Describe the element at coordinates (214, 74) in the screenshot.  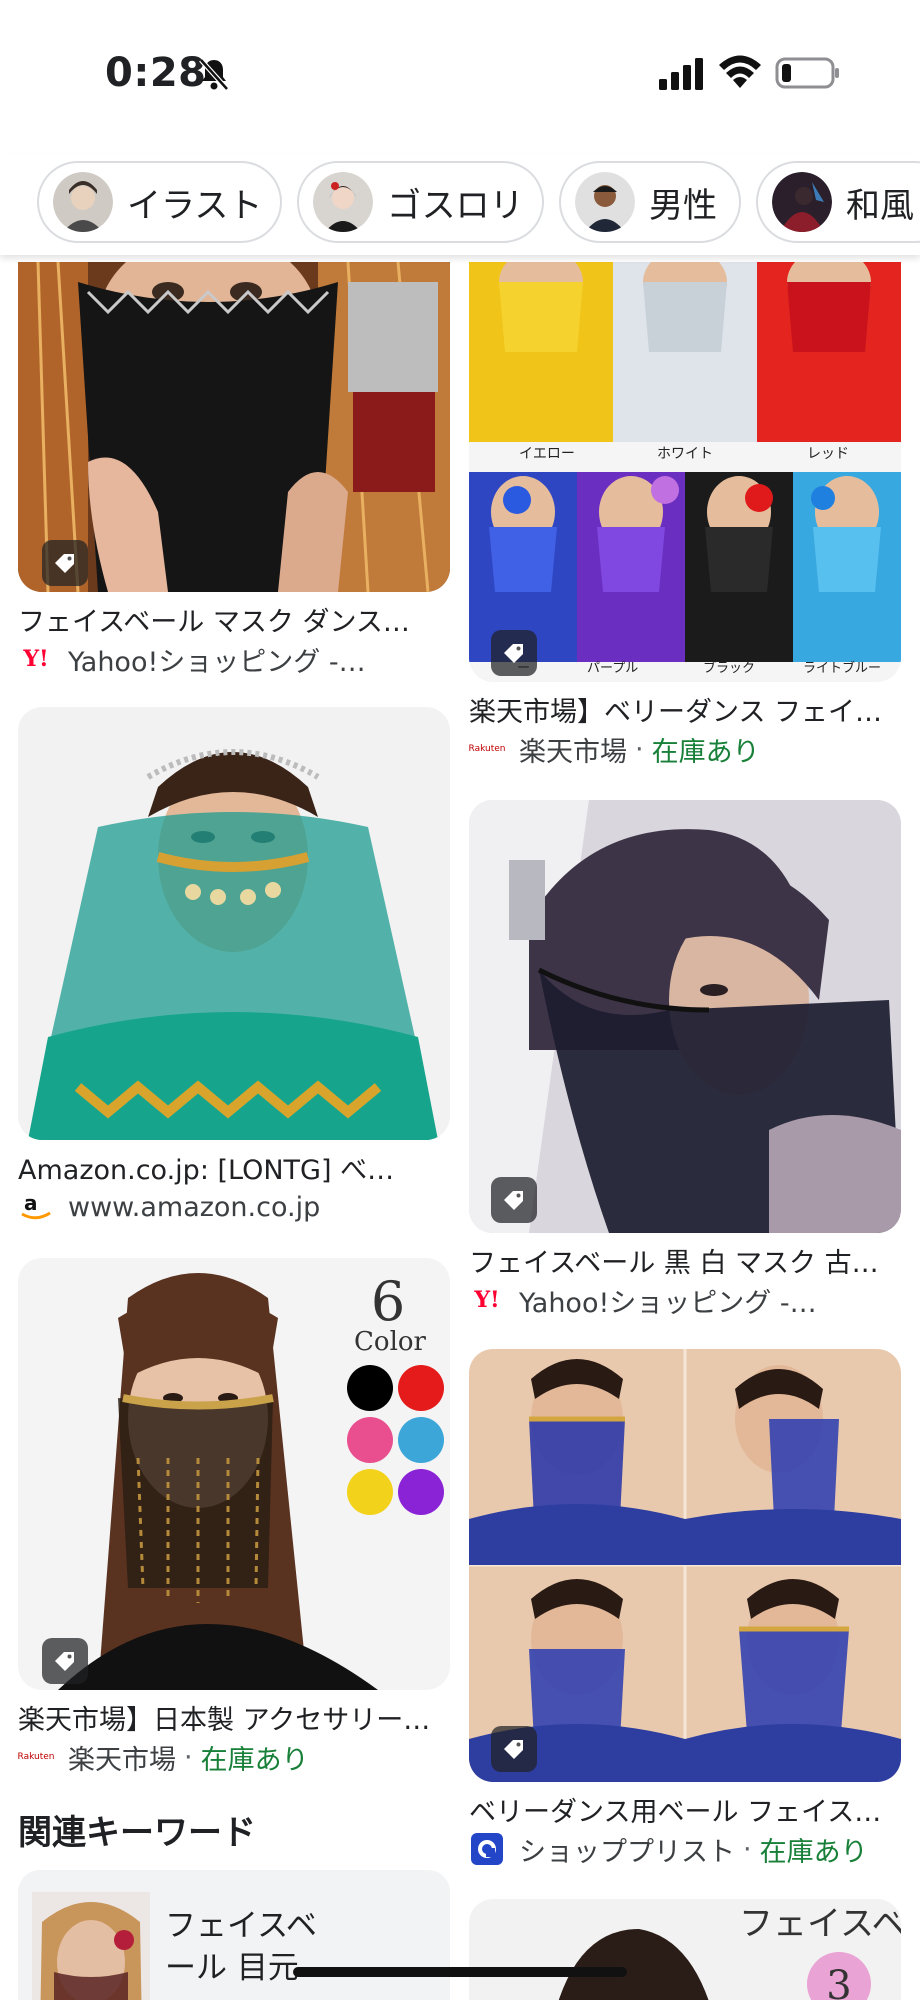
I see `bell-mute-icon` at that location.